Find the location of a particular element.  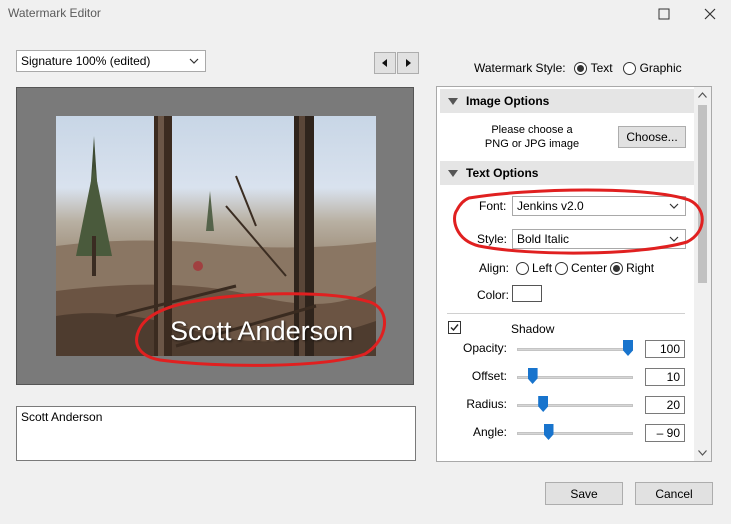

close-button is located at coordinates (709, 14).